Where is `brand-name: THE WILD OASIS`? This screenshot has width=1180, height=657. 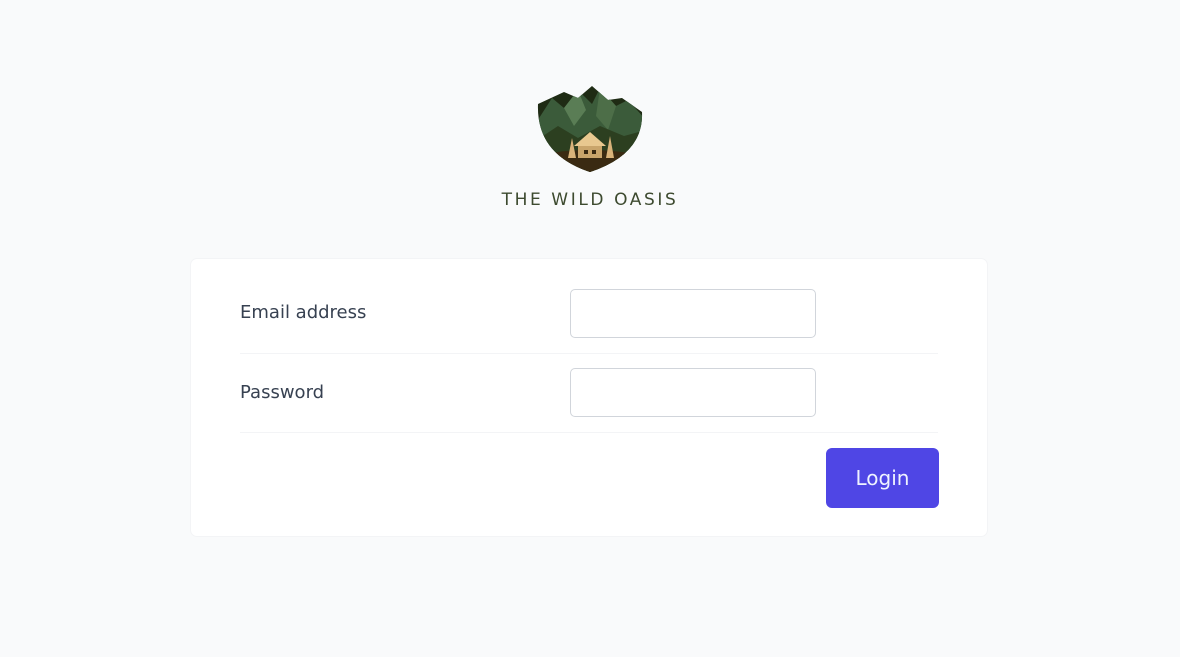
brand-name: THE WILD OASIS is located at coordinates (590, 200).